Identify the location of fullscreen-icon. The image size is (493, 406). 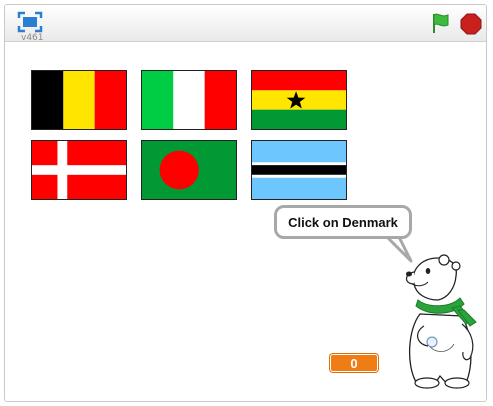
(30, 22).